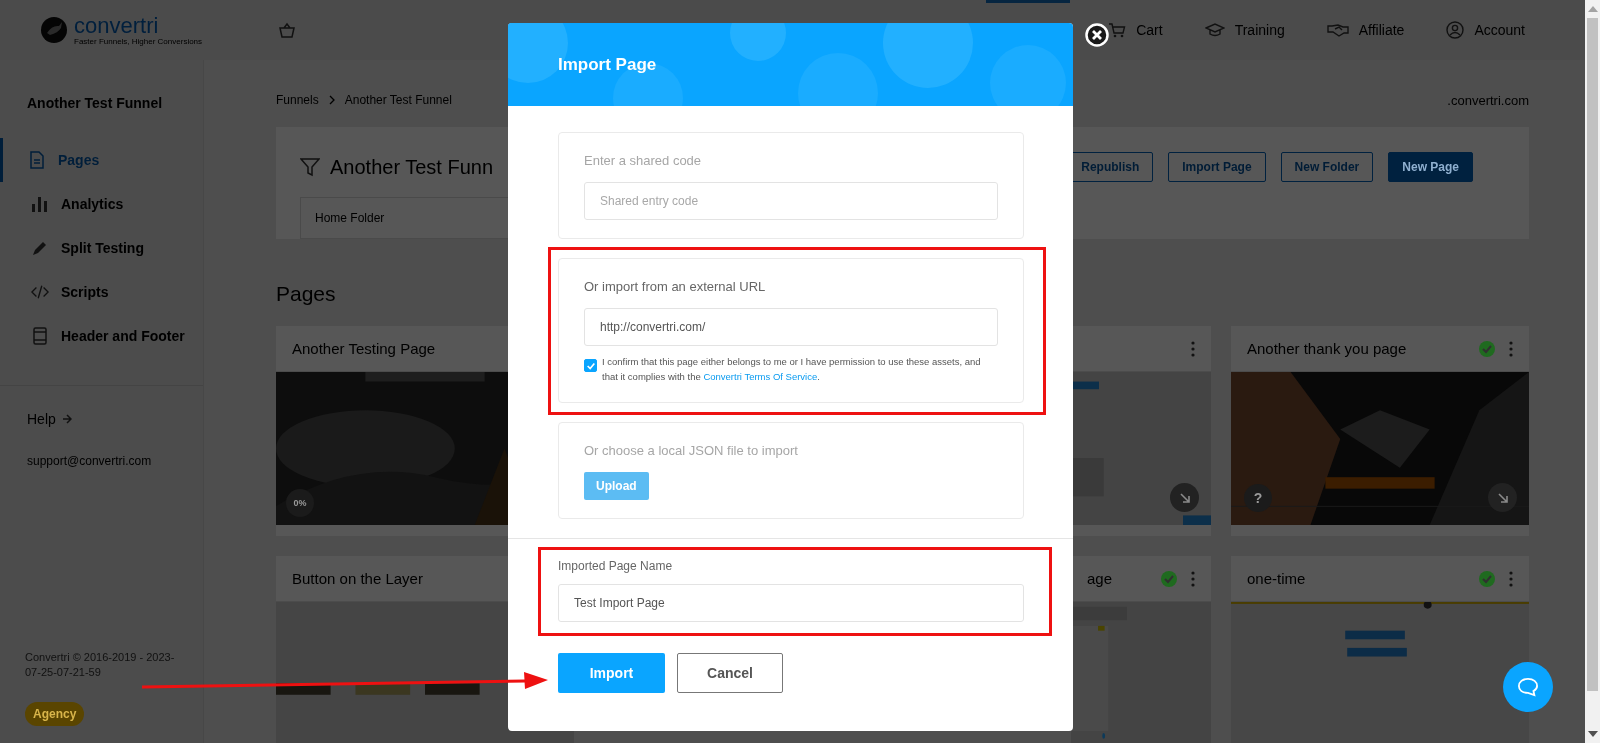 The height and width of the screenshot is (743, 1600). I want to click on section-heading: Pages, so click(306, 294).